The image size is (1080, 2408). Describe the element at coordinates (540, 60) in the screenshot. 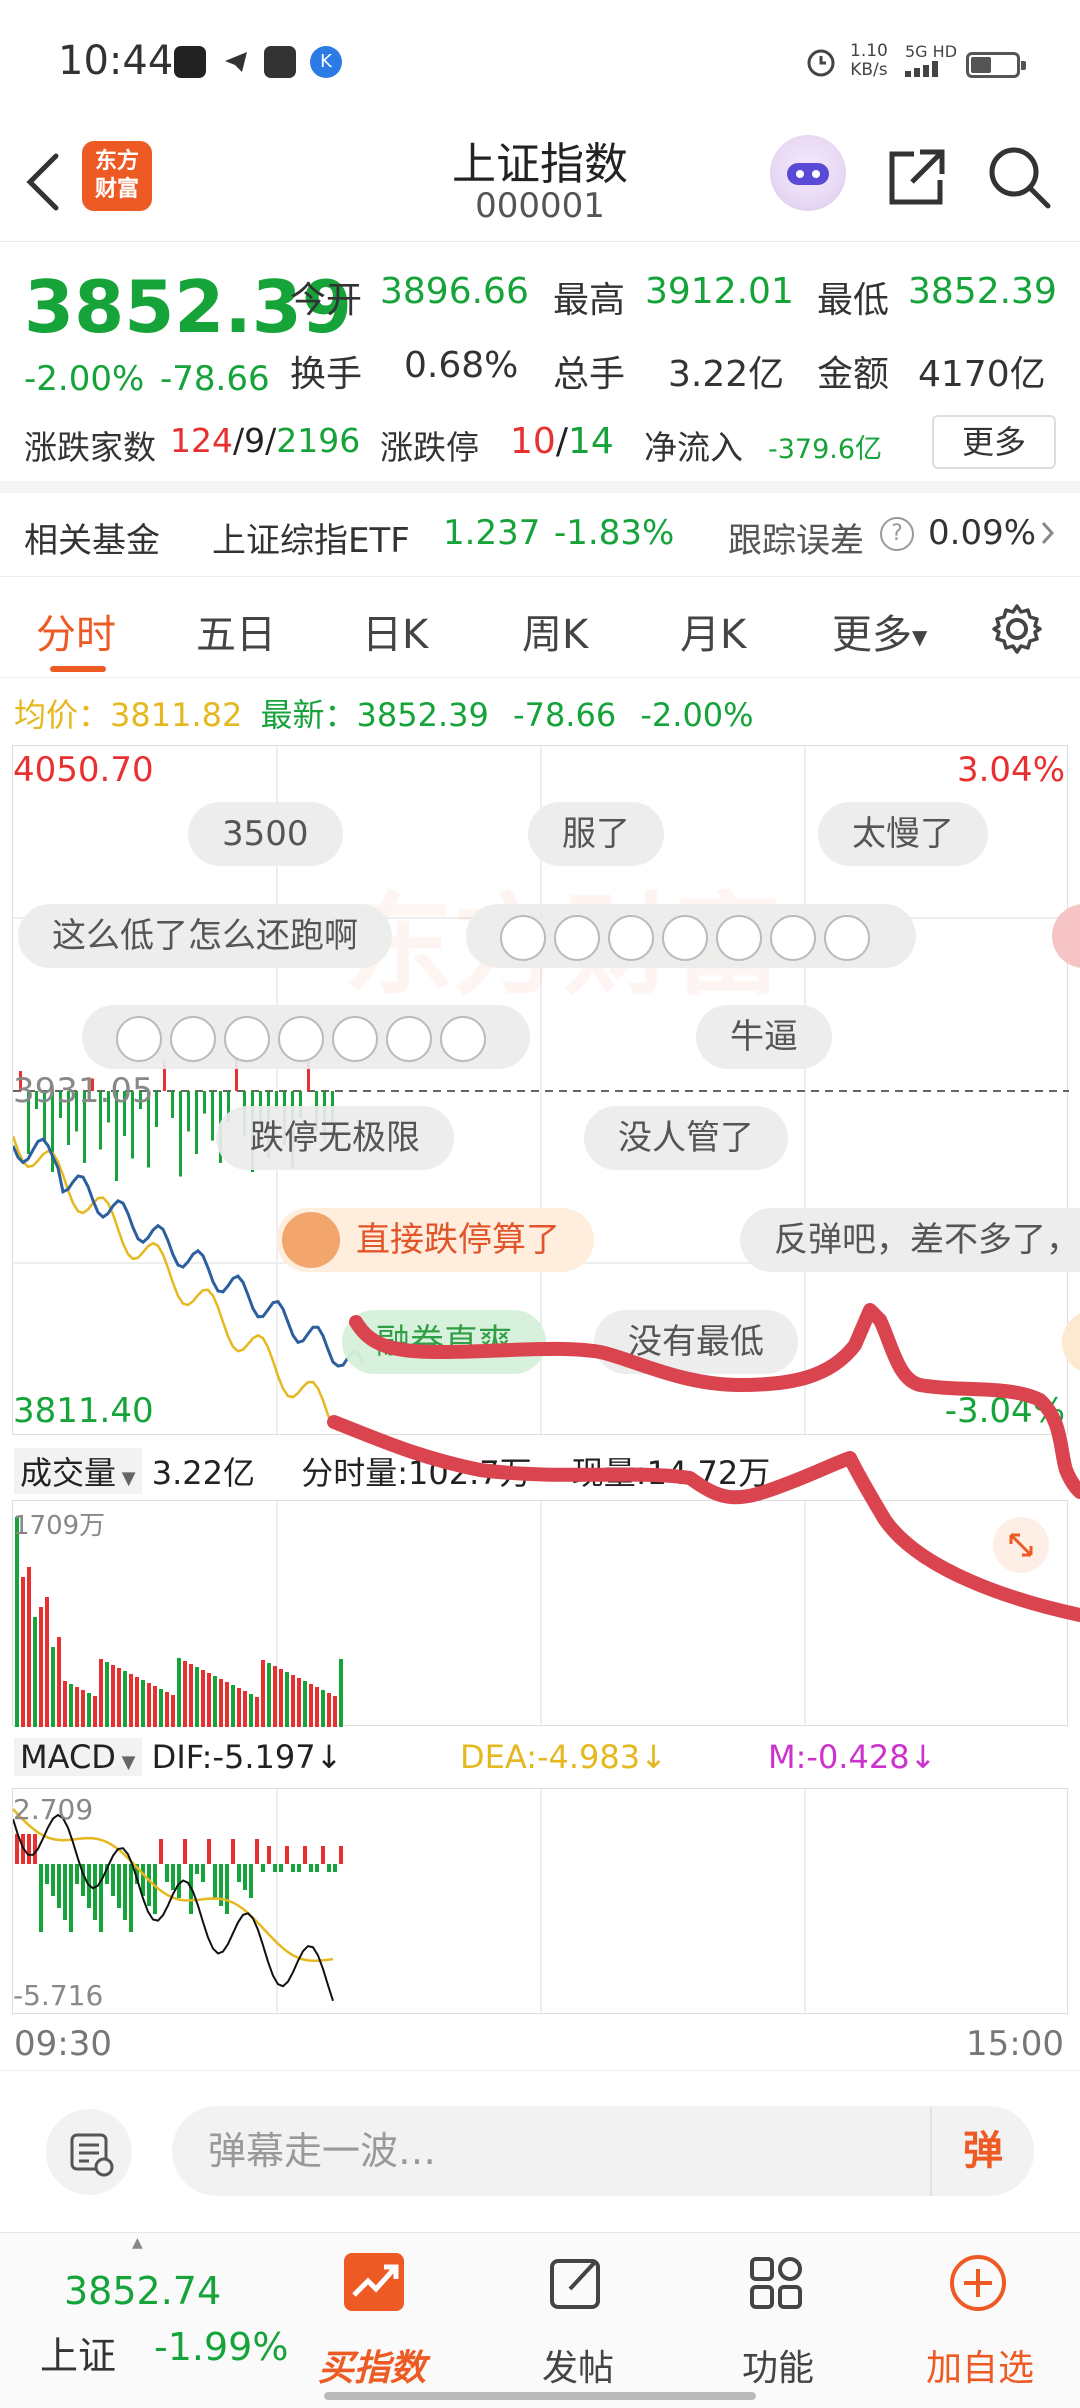

I see `status-bar: 10:44 K 1.10 KB/s 5G HD` at that location.